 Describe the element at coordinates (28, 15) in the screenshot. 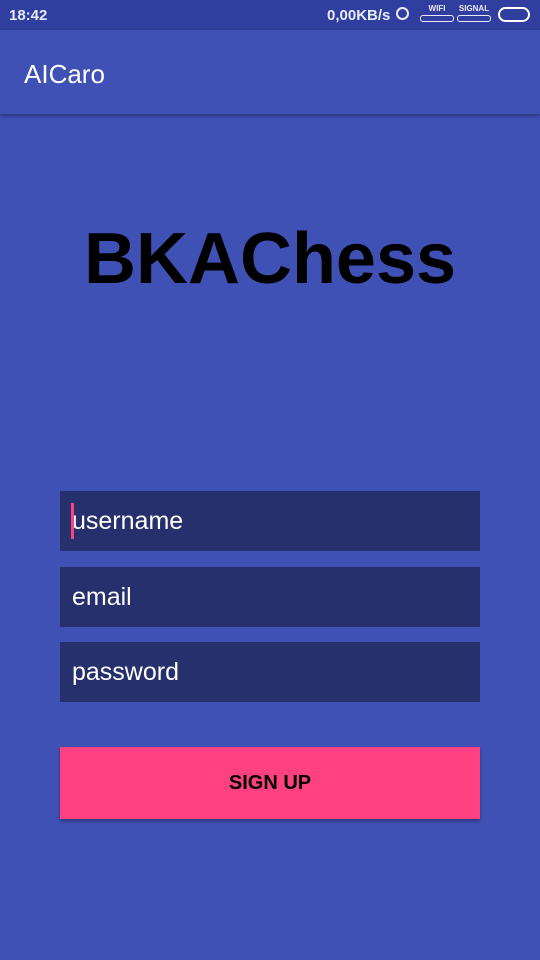

I see `status-time: 18:42` at that location.